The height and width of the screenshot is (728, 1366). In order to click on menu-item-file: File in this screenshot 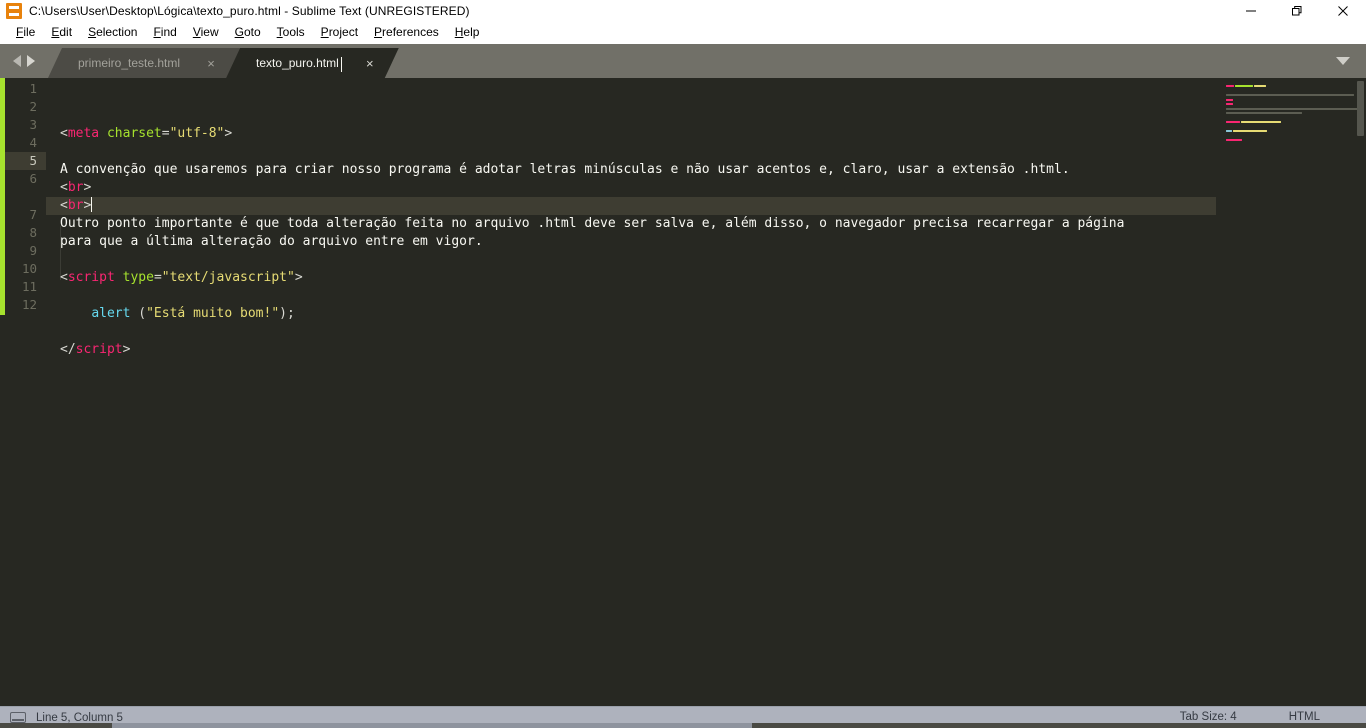, I will do `click(25, 32)`.